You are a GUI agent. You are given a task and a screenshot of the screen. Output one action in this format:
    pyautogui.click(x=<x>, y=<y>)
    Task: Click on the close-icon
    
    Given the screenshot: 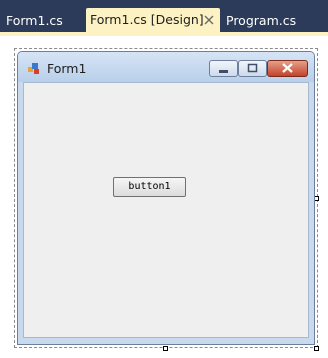 What is the action you would take?
    pyautogui.click(x=209, y=20)
    